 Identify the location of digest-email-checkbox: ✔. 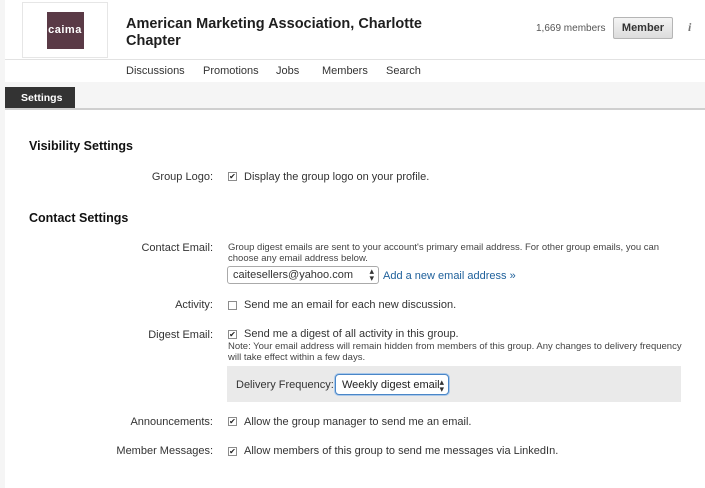
(232, 334).